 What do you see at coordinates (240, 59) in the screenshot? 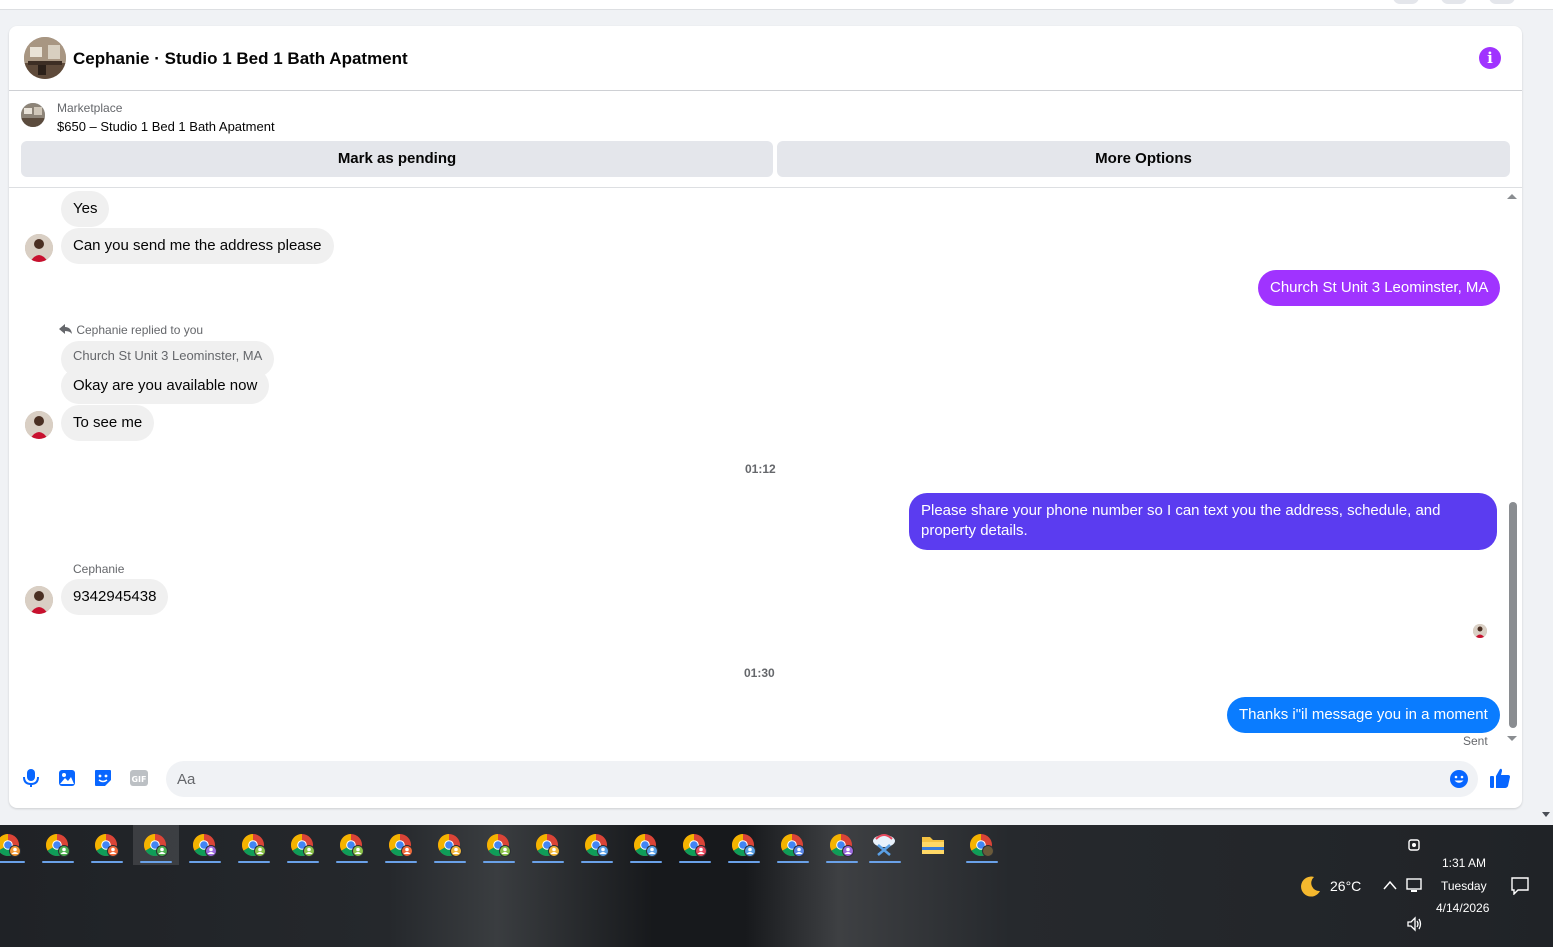
I see `page-title: Cephanie · Studio 1 Bed 1 Bath Apatment` at bounding box center [240, 59].